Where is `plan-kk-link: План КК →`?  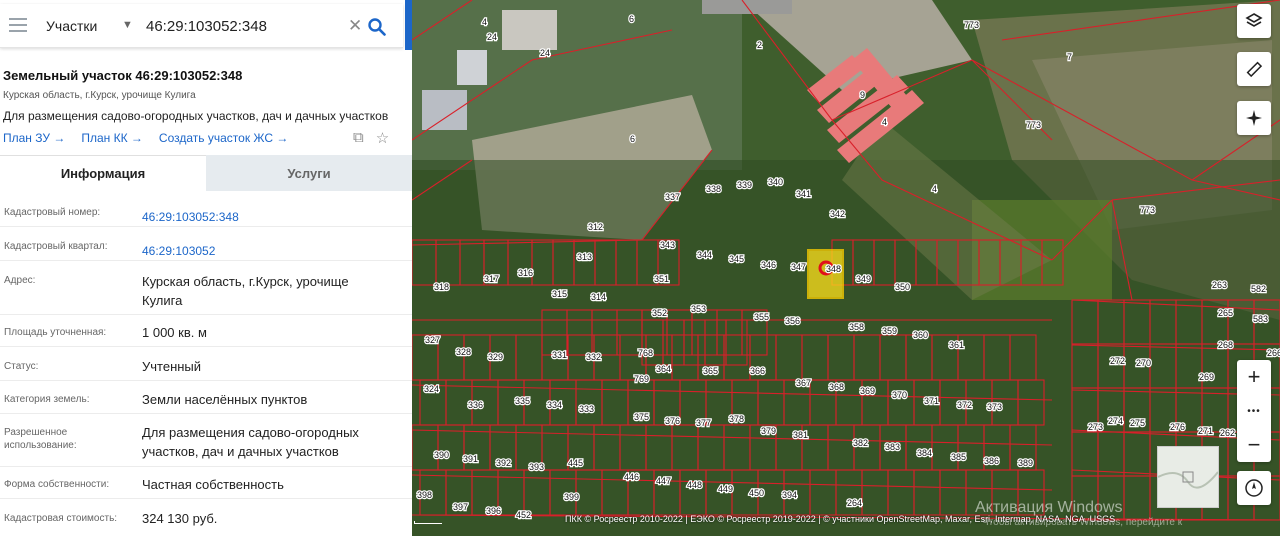 plan-kk-link: План КК → is located at coordinates (112, 138).